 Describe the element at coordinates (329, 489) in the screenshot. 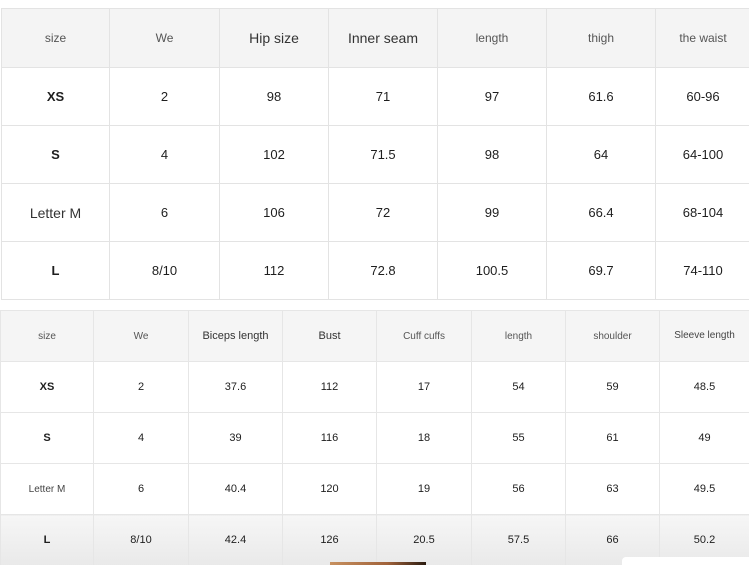

I see `table-cell: 120` at that location.